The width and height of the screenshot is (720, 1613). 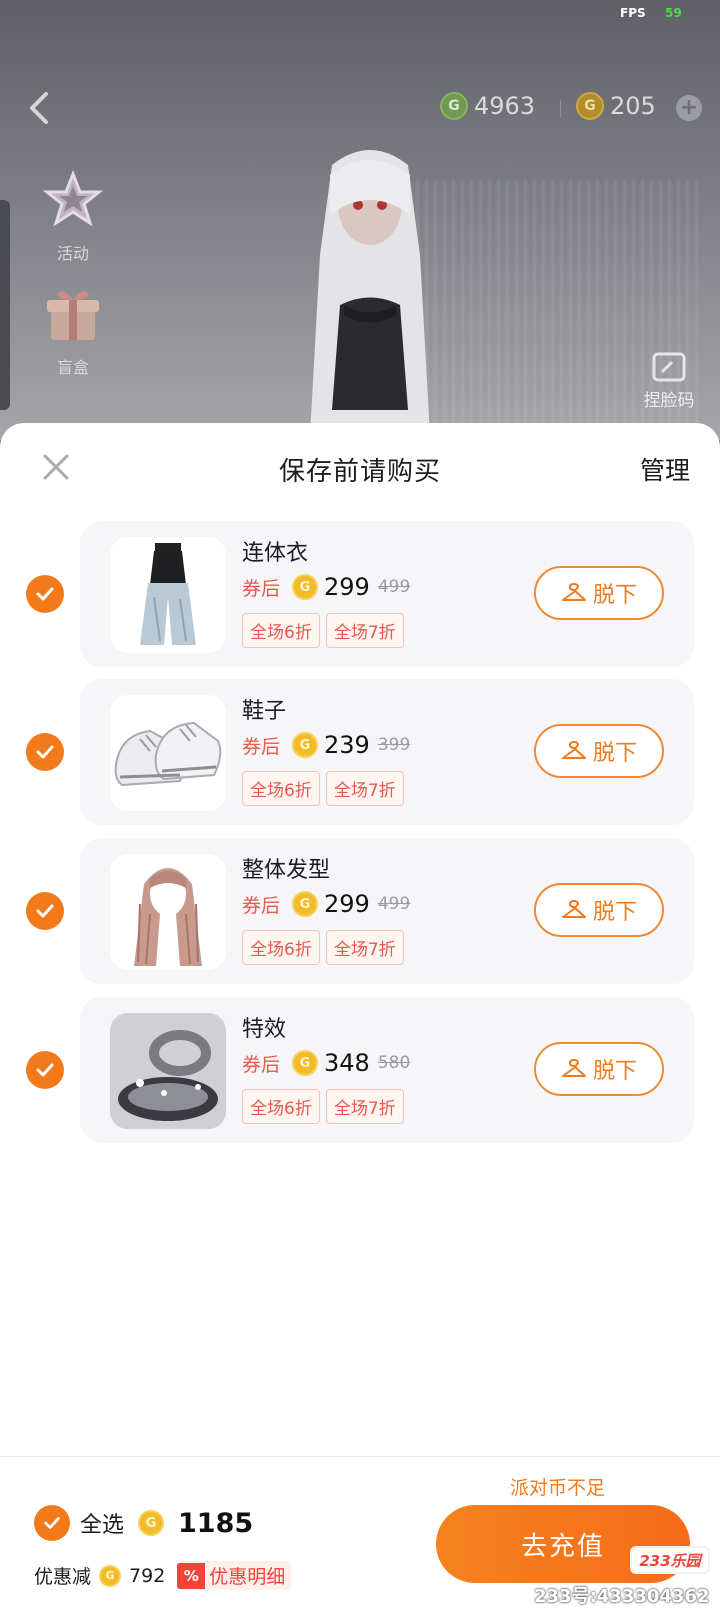 I want to click on select-all-checkbox, so click(x=52, y=1523).